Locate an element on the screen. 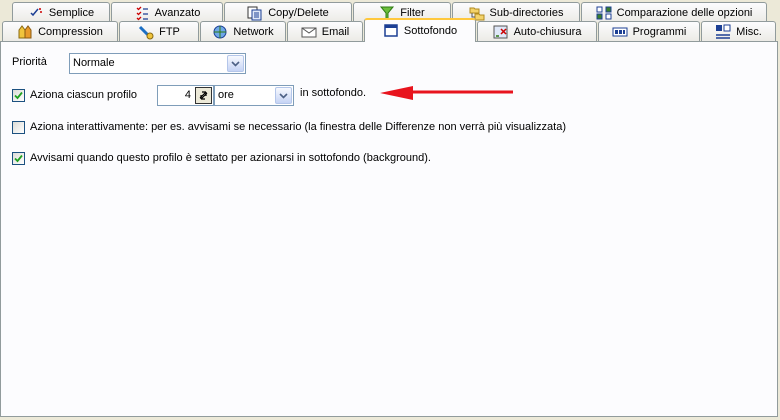 This screenshot has width=780, height=420. tab-auto-chiusura: Auto-chiusura is located at coordinates (537, 31).